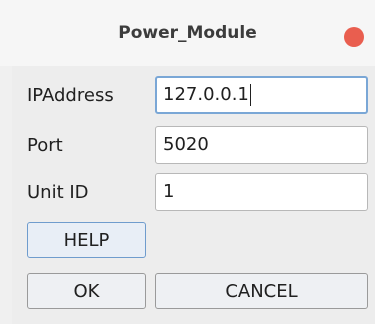 The width and height of the screenshot is (375, 324). What do you see at coordinates (186, 144) in the screenshot?
I see `port-value: 5020` at bounding box center [186, 144].